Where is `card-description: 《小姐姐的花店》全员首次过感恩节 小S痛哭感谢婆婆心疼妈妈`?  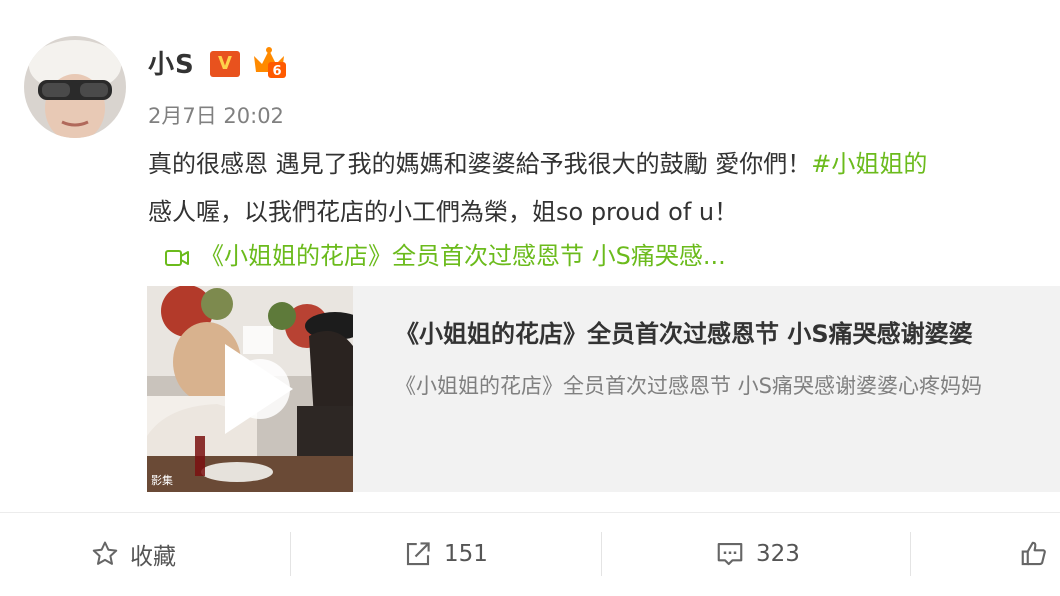 card-description: 《小姐姐的花店》全员首次过感恩节 小S痛哭感谢婆婆心疼妈妈 is located at coordinates (689, 386).